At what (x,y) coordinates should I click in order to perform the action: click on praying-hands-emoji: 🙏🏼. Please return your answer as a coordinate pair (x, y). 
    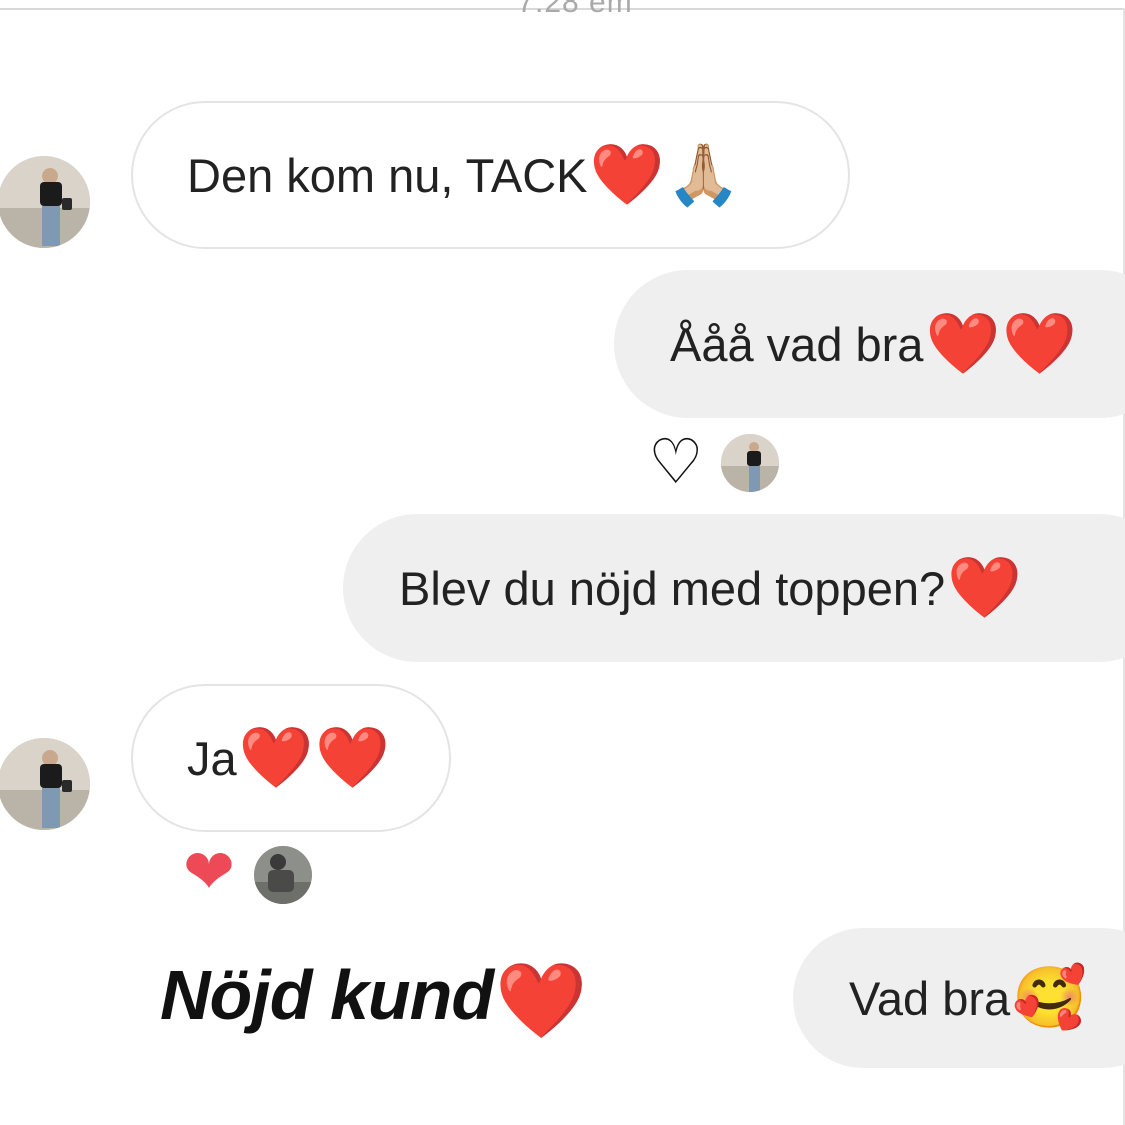
    Looking at the image, I should click on (703, 174).